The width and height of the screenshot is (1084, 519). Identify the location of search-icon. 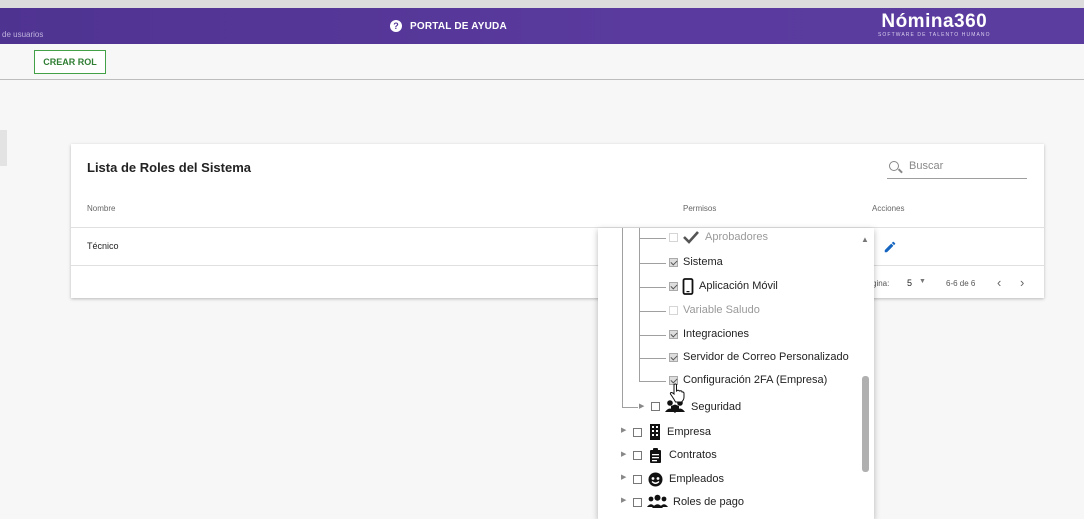
(894, 166).